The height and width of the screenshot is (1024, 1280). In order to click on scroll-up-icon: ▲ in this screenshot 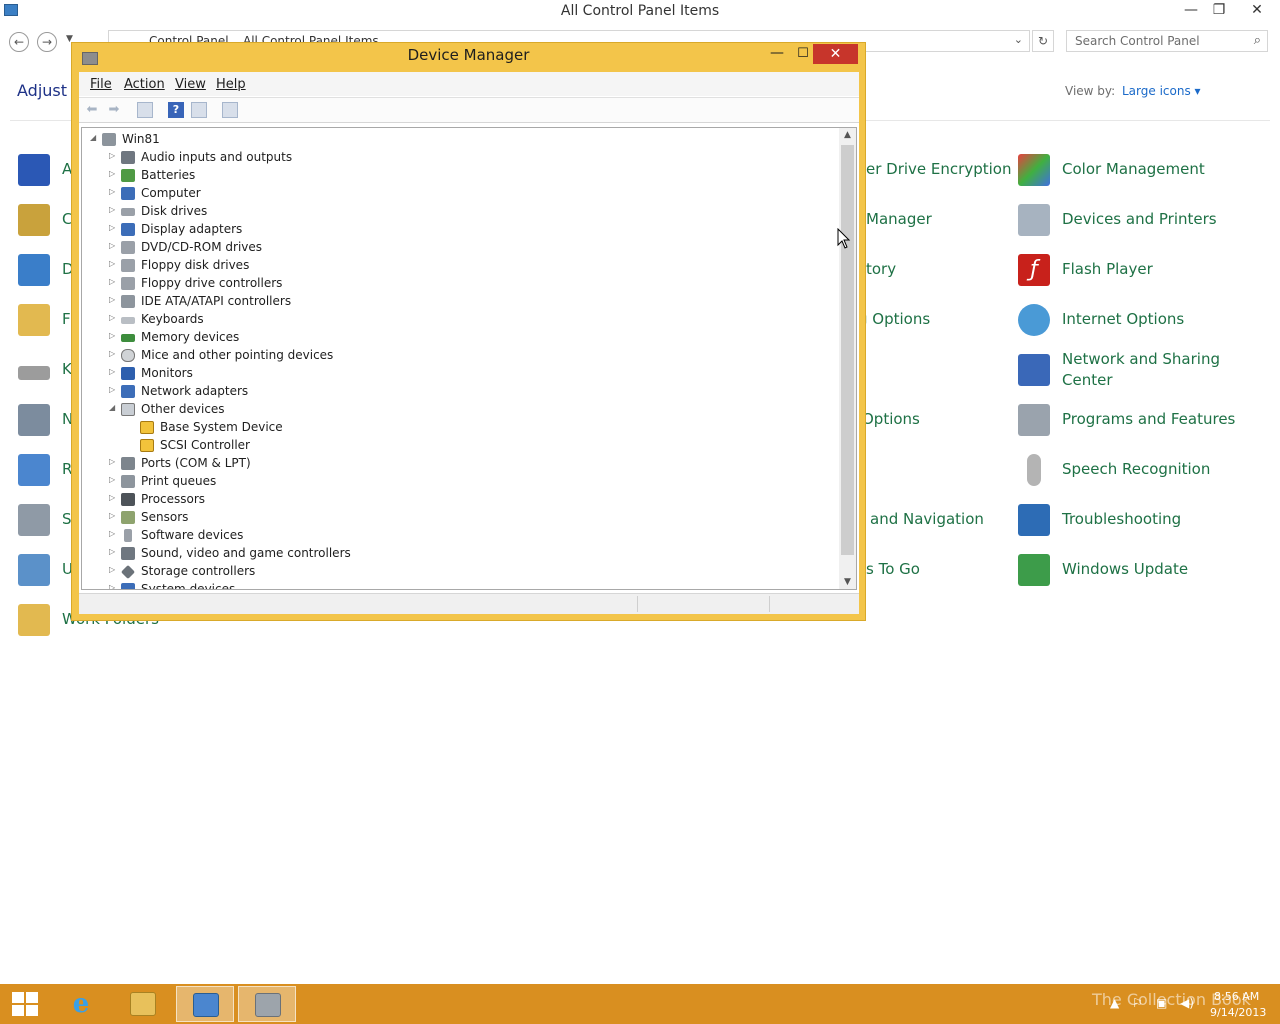, I will do `click(847, 135)`.